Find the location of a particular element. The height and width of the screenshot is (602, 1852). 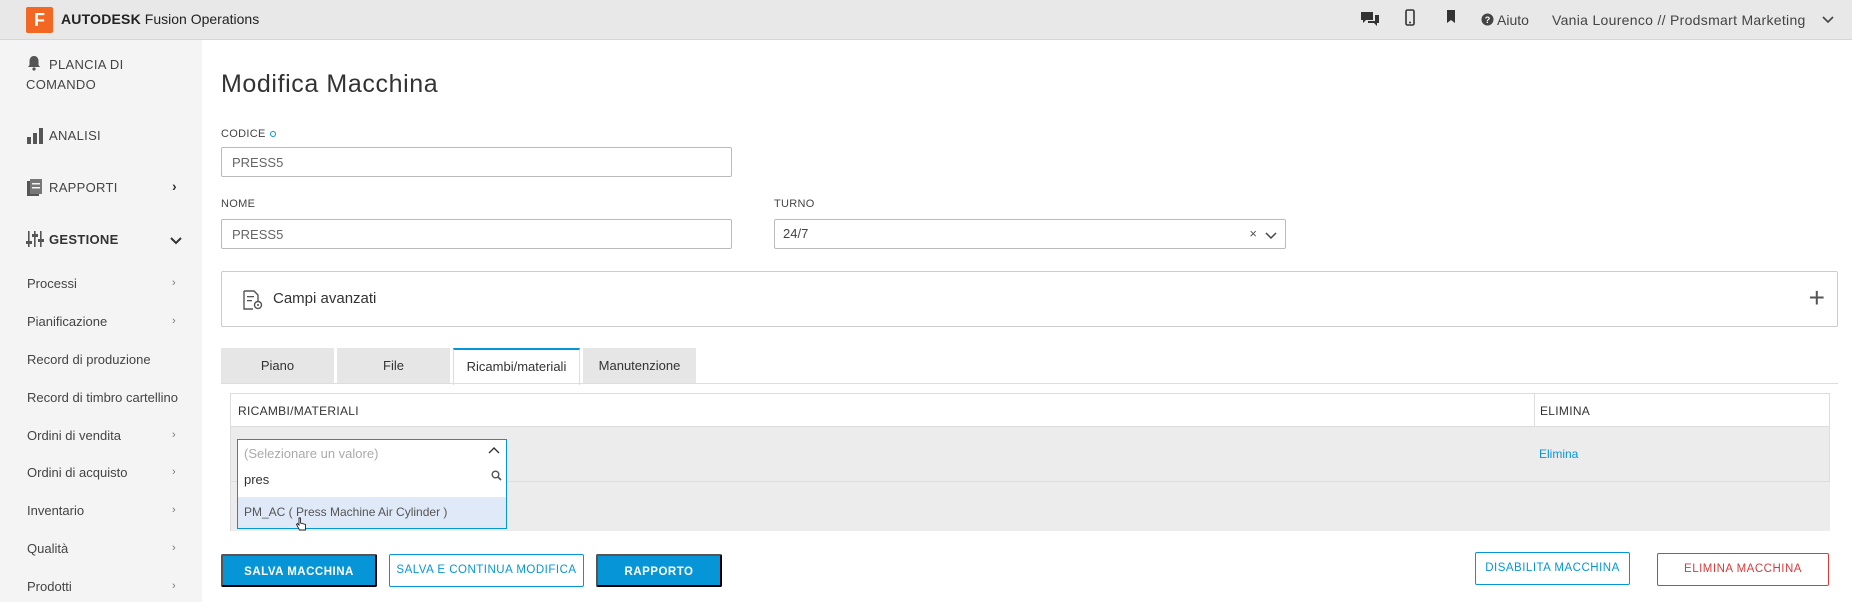

advanced-fields-panel: Campi avanzati + is located at coordinates (1029, 299).